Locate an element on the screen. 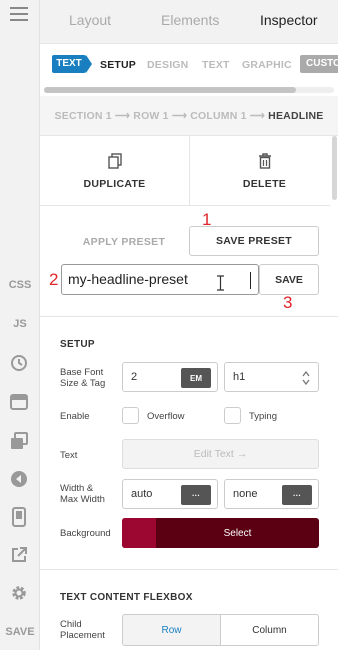 The height and width of the screenshot is (650, 338). back-circle-icon is located at coordinates (19, 479).